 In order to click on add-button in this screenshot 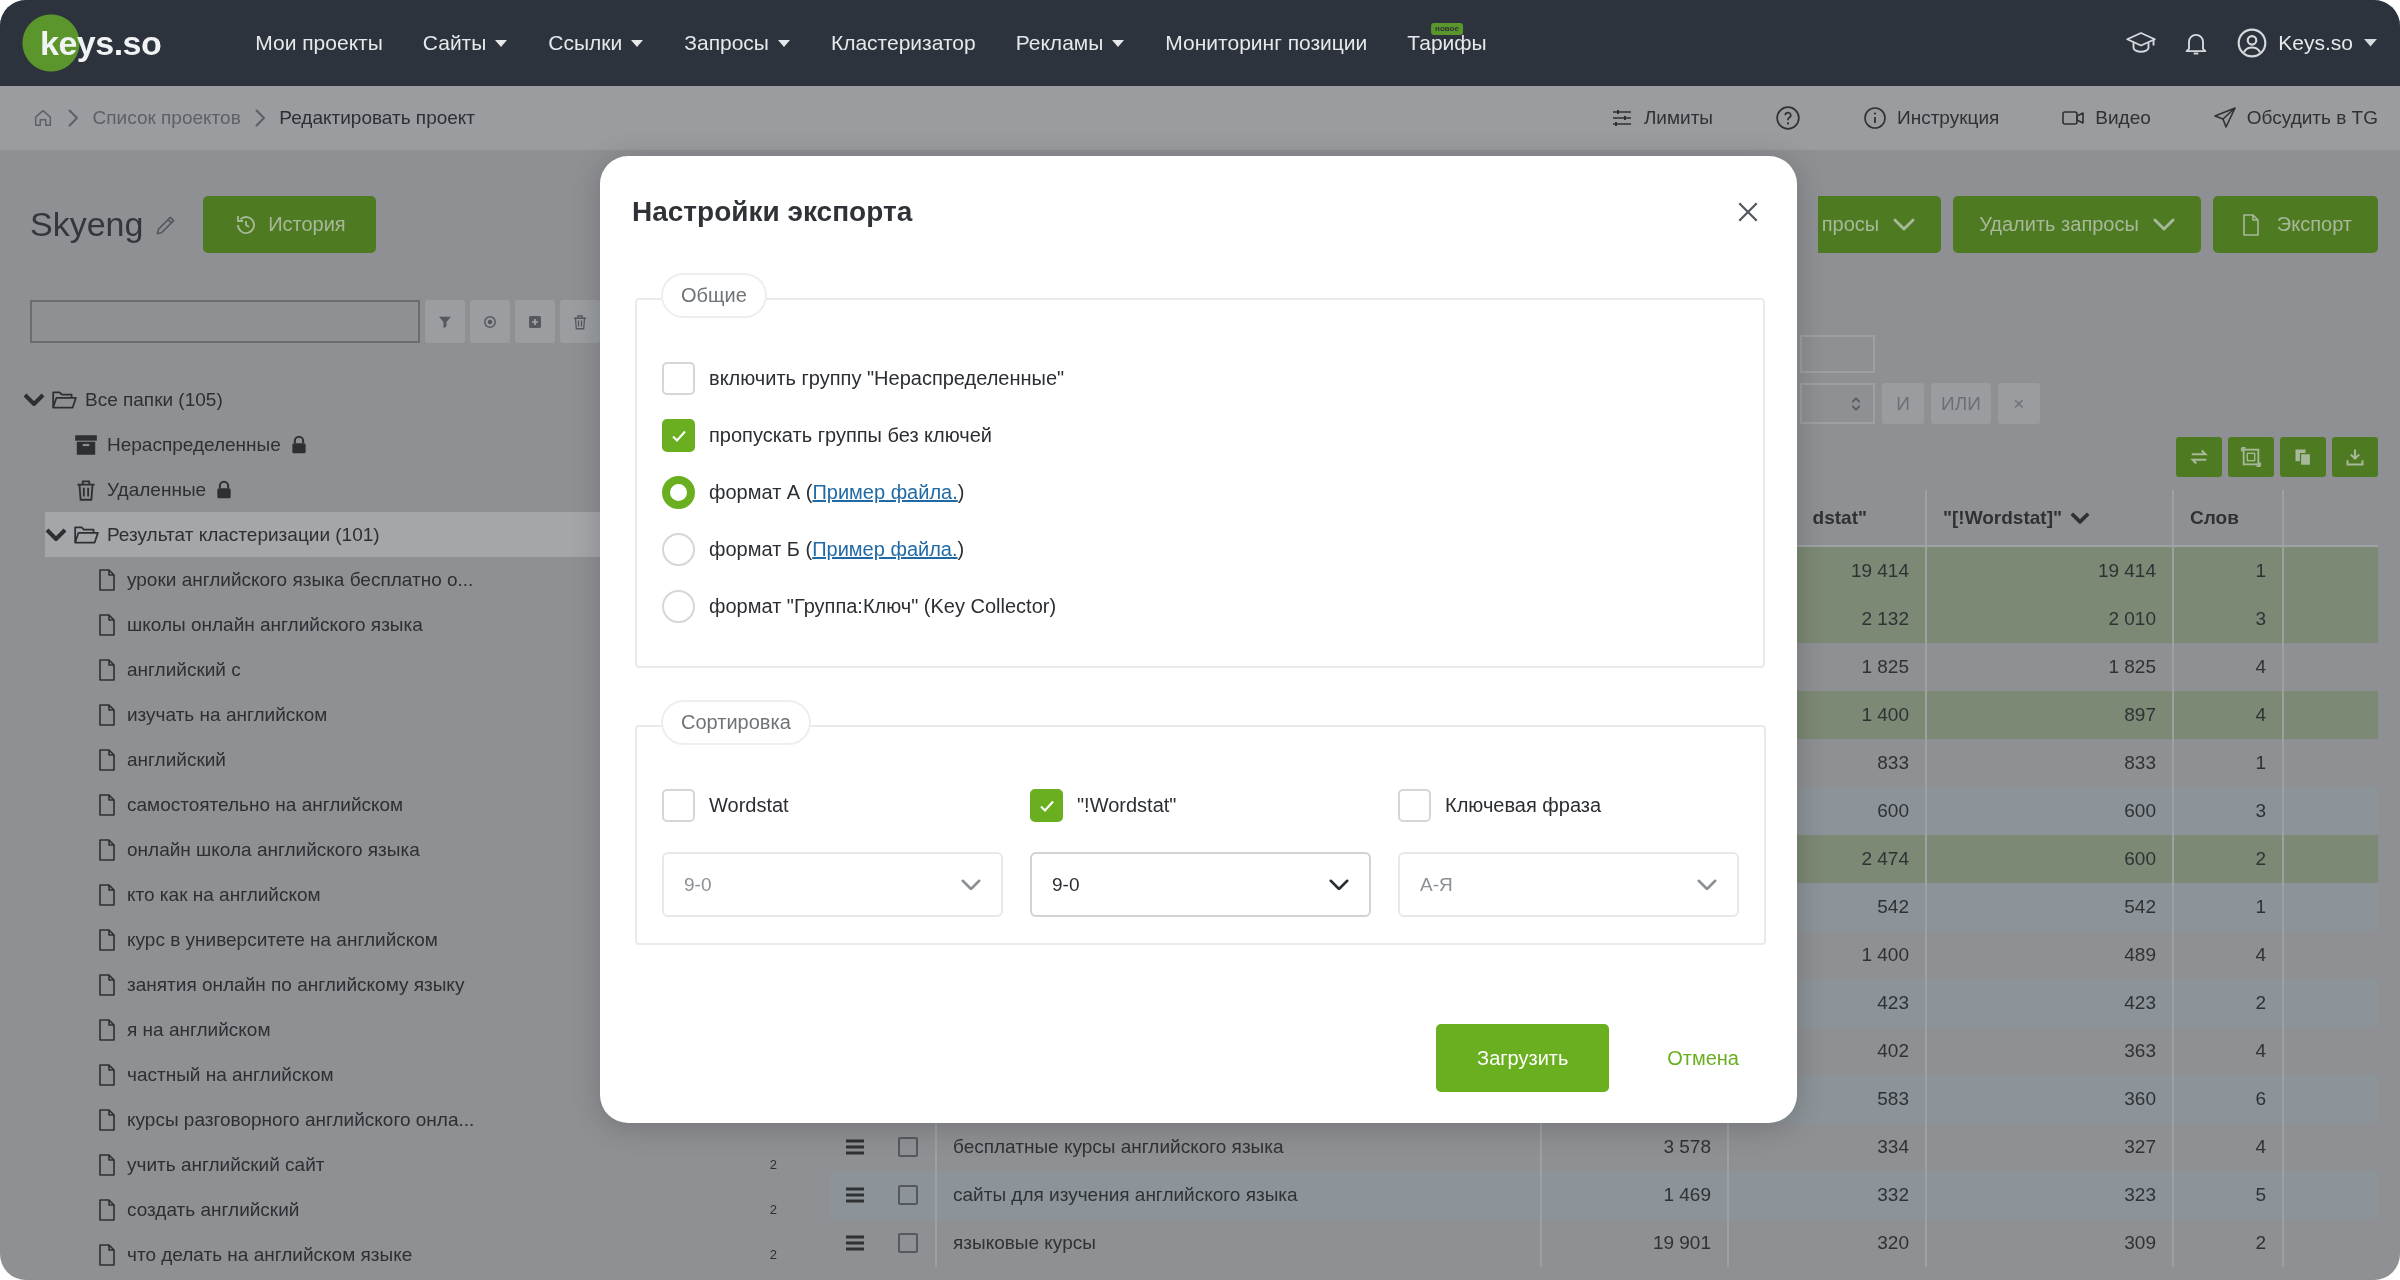, I will do `click(535, 321)`.